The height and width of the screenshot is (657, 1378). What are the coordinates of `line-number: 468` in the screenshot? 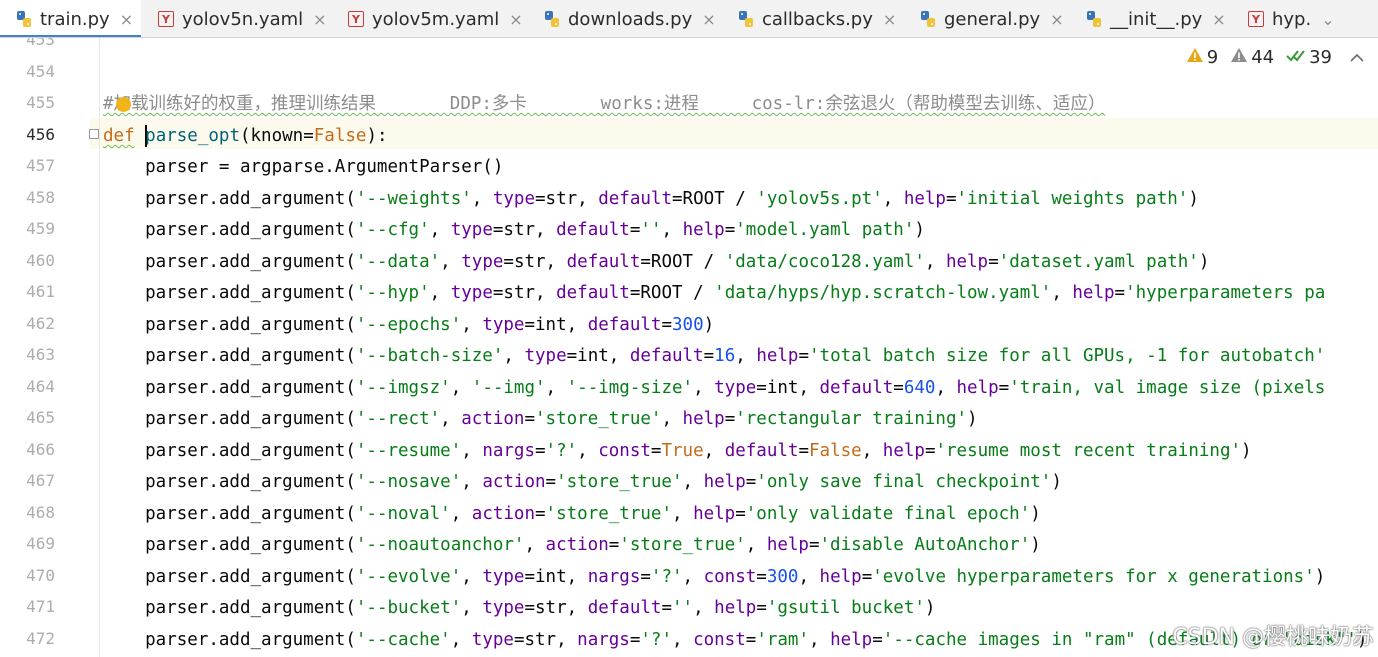 It's located at (40, 512).